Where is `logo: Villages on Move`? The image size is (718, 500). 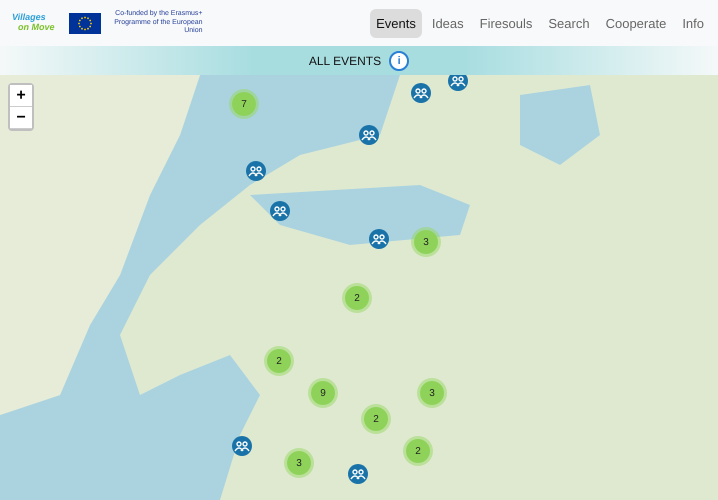 logo: Villages on Move is located at coordinates (33, 23).